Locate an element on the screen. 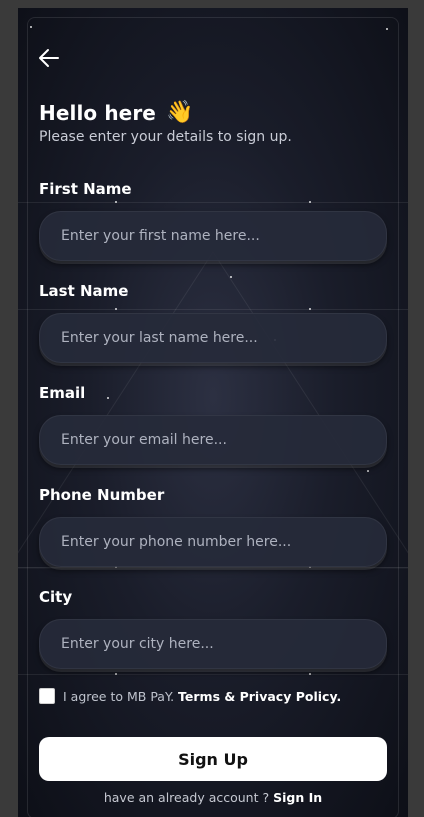 The height and width of the screenshot is (817, 424). phone-number-input is located at coordinates (213, 542).